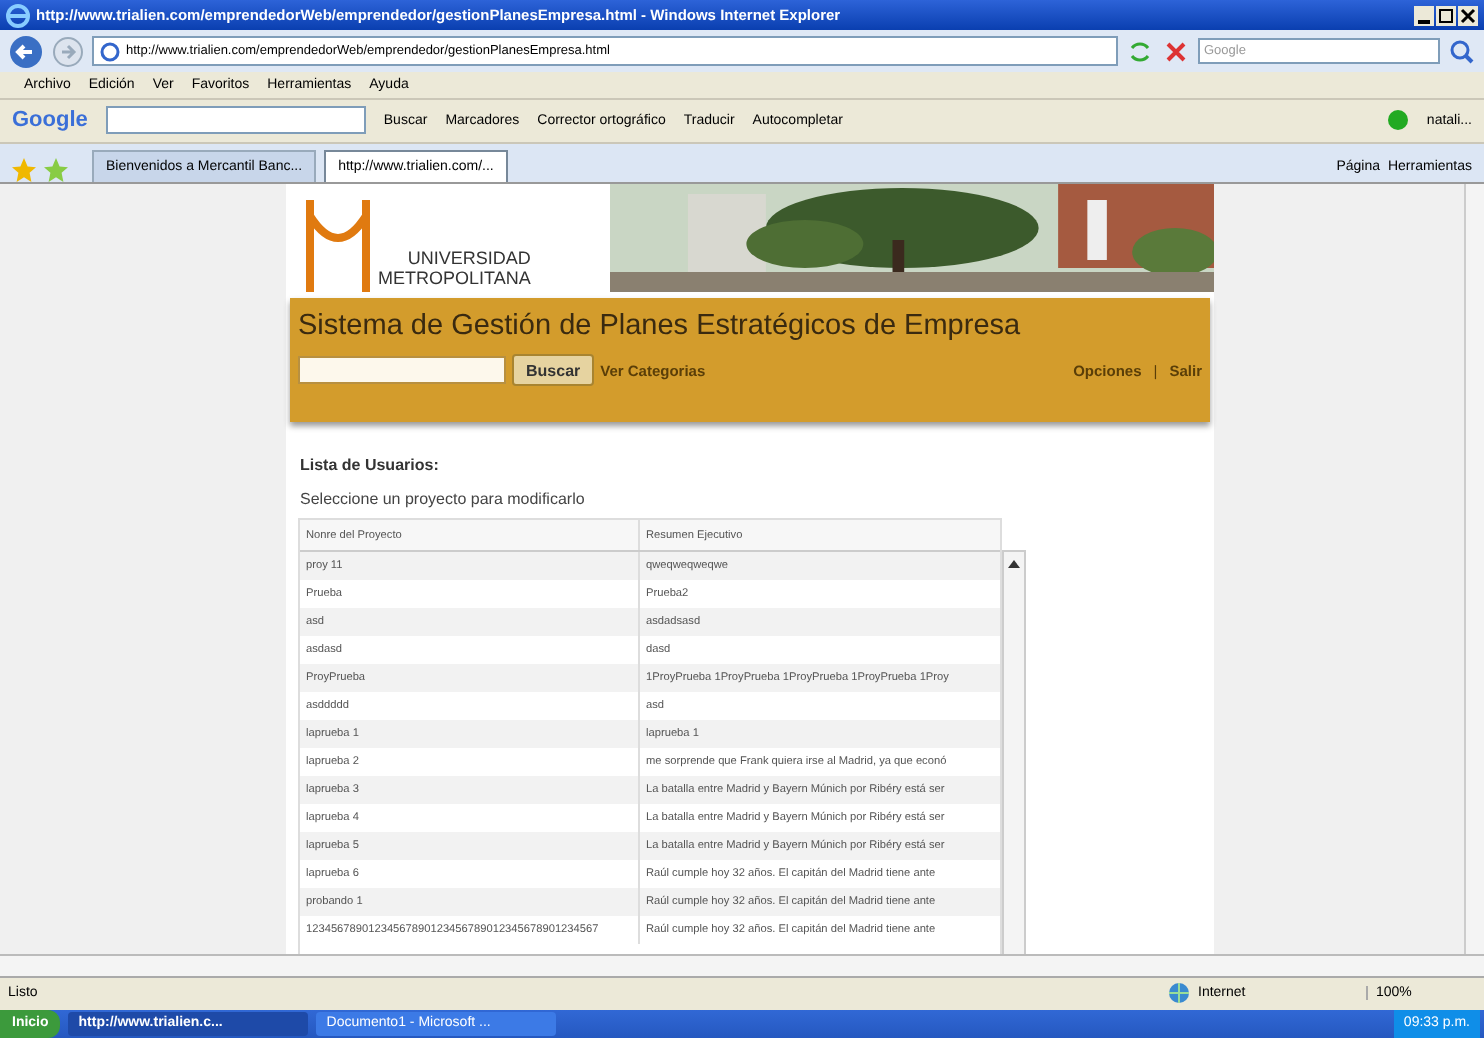 The image size is (1484, 1038). What do you see at coordinates (18, 15) in the screenshot?
I see `browser-icon` at bounding box center [18, 15].